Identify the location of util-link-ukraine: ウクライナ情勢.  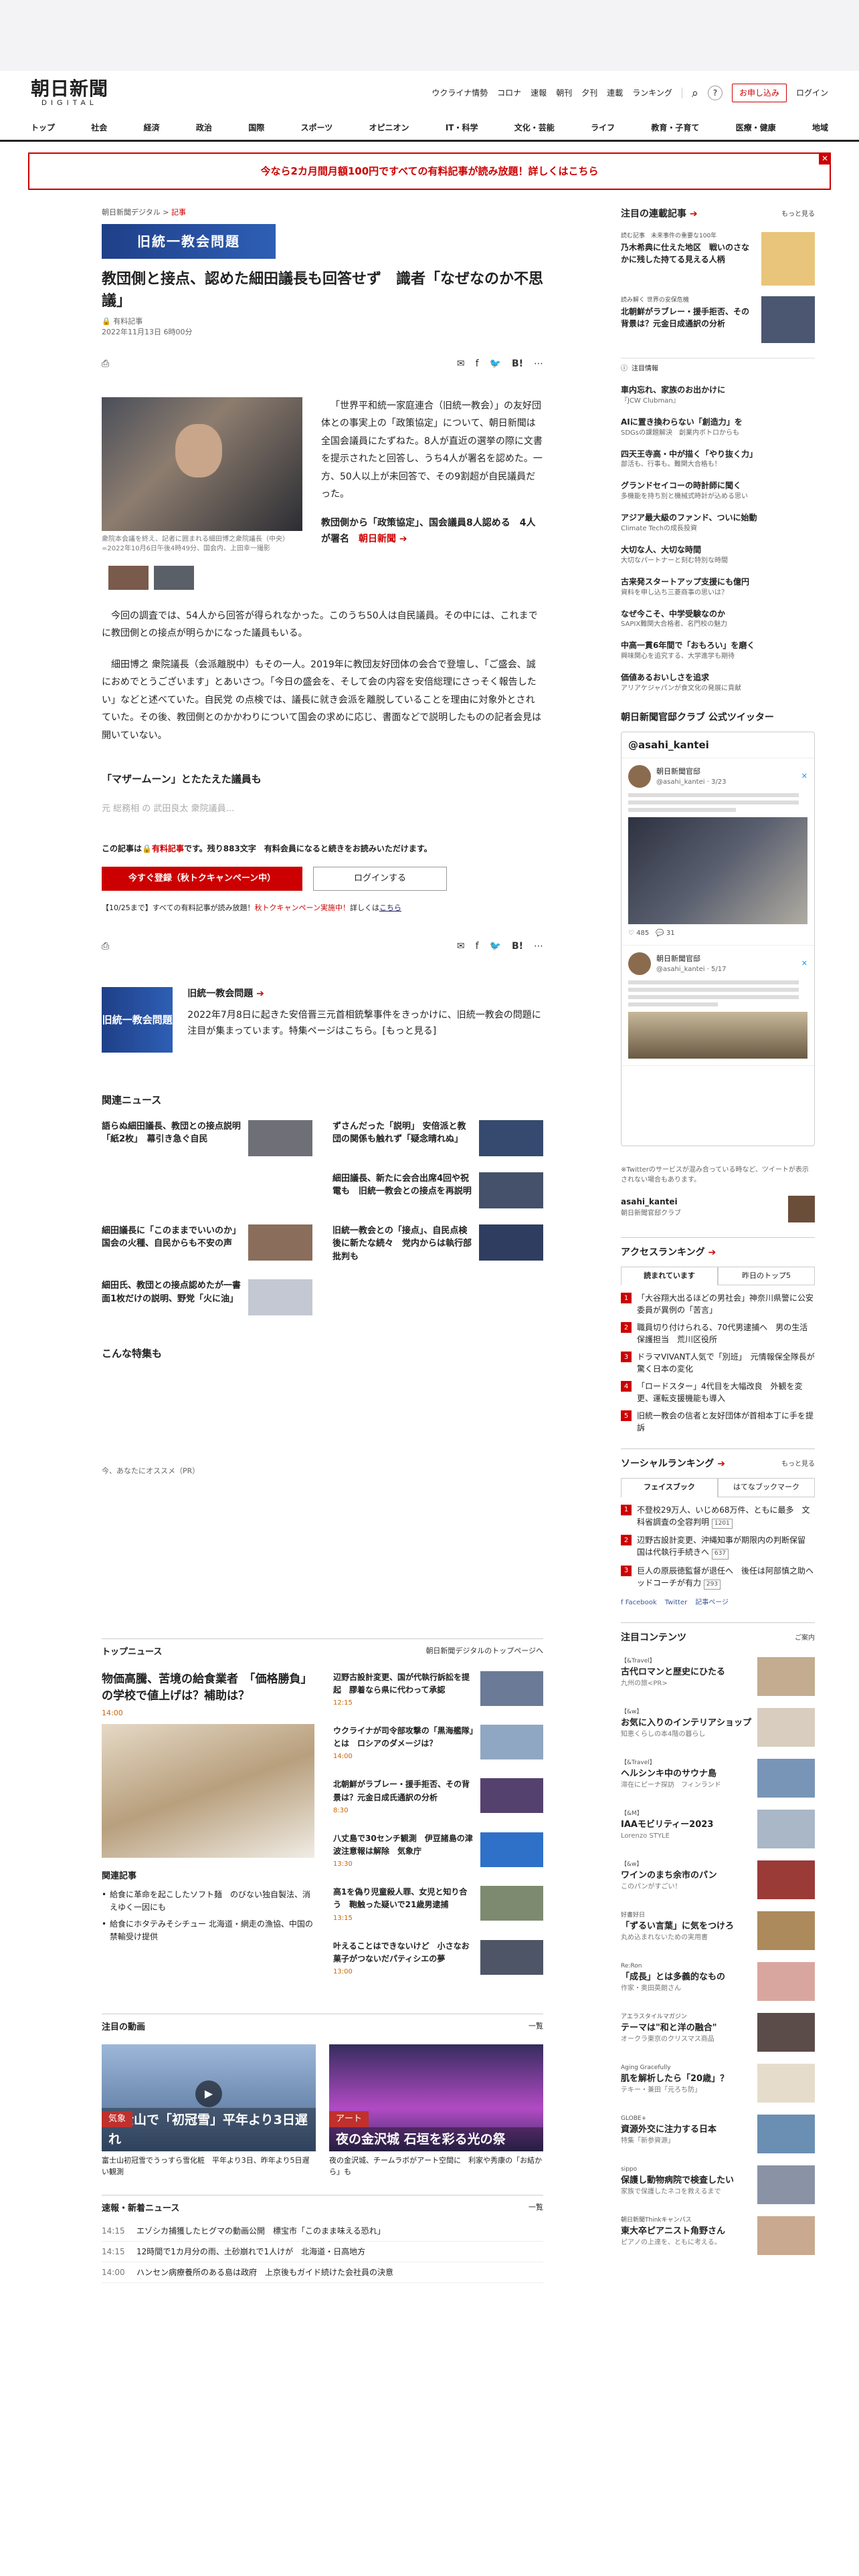
(460, 93).